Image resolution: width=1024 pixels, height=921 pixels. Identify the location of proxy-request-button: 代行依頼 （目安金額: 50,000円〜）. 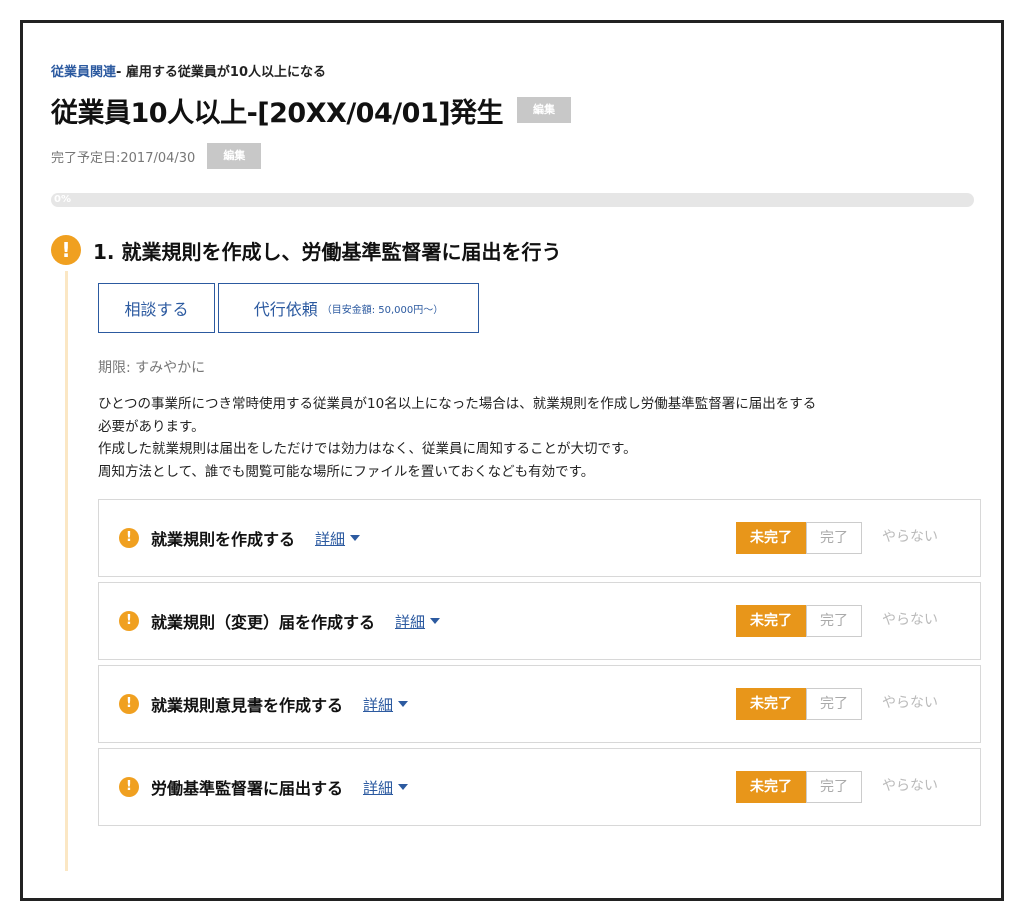
(348, 308).